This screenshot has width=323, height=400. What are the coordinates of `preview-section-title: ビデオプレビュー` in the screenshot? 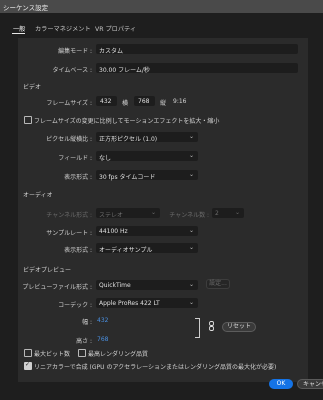 It's located at (47, 270).